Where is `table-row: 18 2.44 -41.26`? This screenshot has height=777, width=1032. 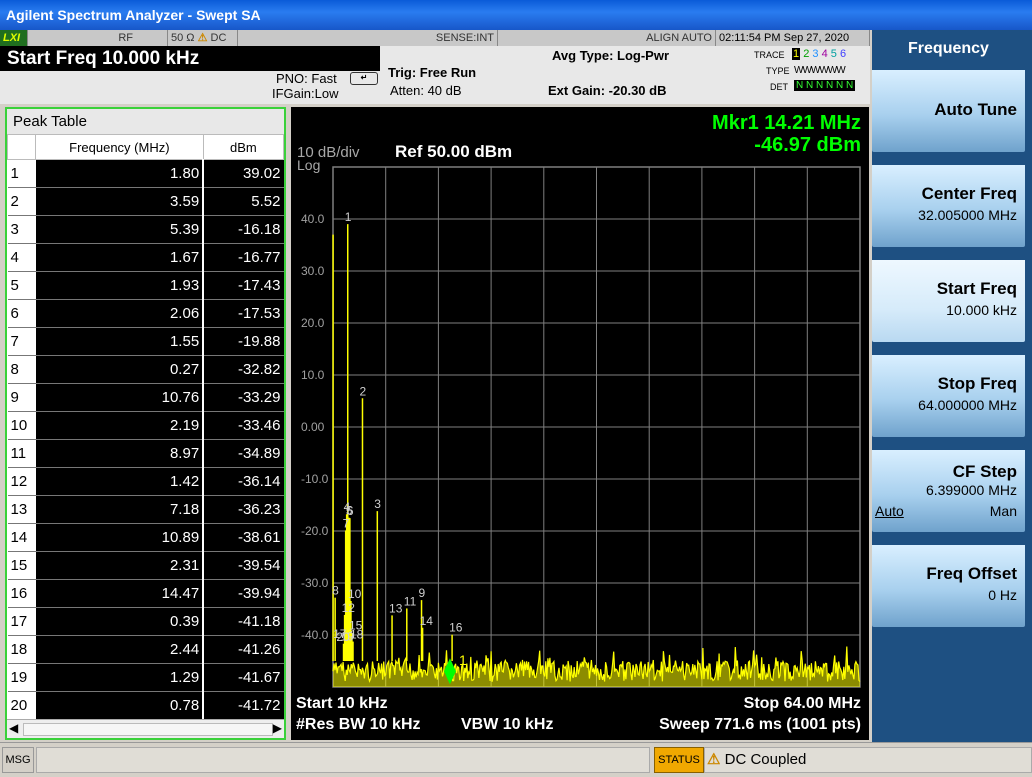
table-row: 18 2.44 -41.26 is located at coordinates (145, 649).